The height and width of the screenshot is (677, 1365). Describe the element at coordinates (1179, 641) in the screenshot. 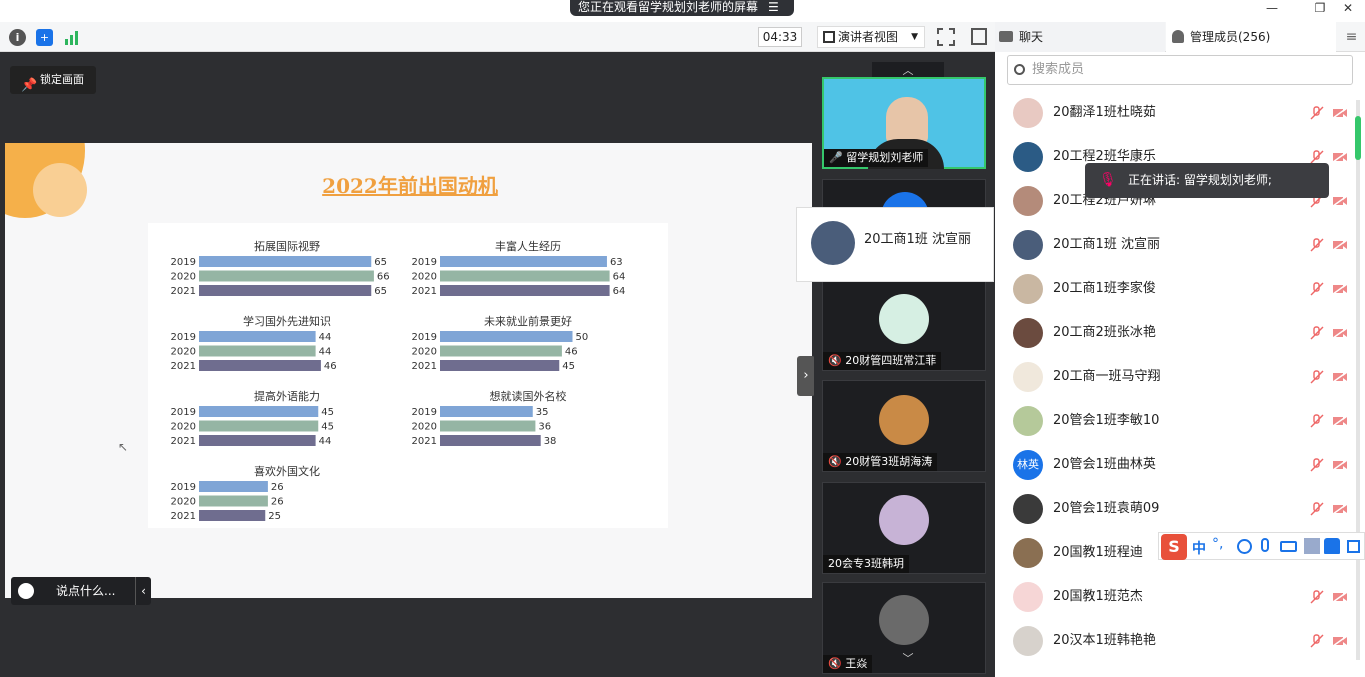

I see `member-row: 20汉本1班韩艳艳` at that location.